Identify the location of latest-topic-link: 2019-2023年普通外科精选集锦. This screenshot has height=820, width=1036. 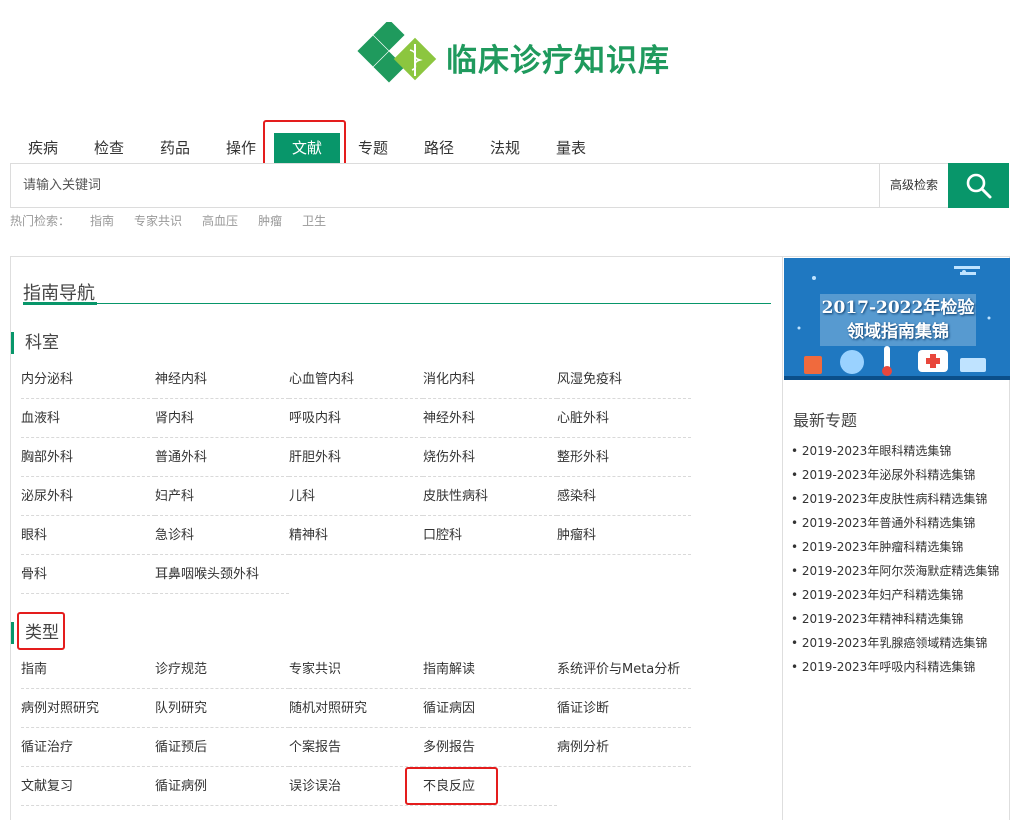
(895, 523).